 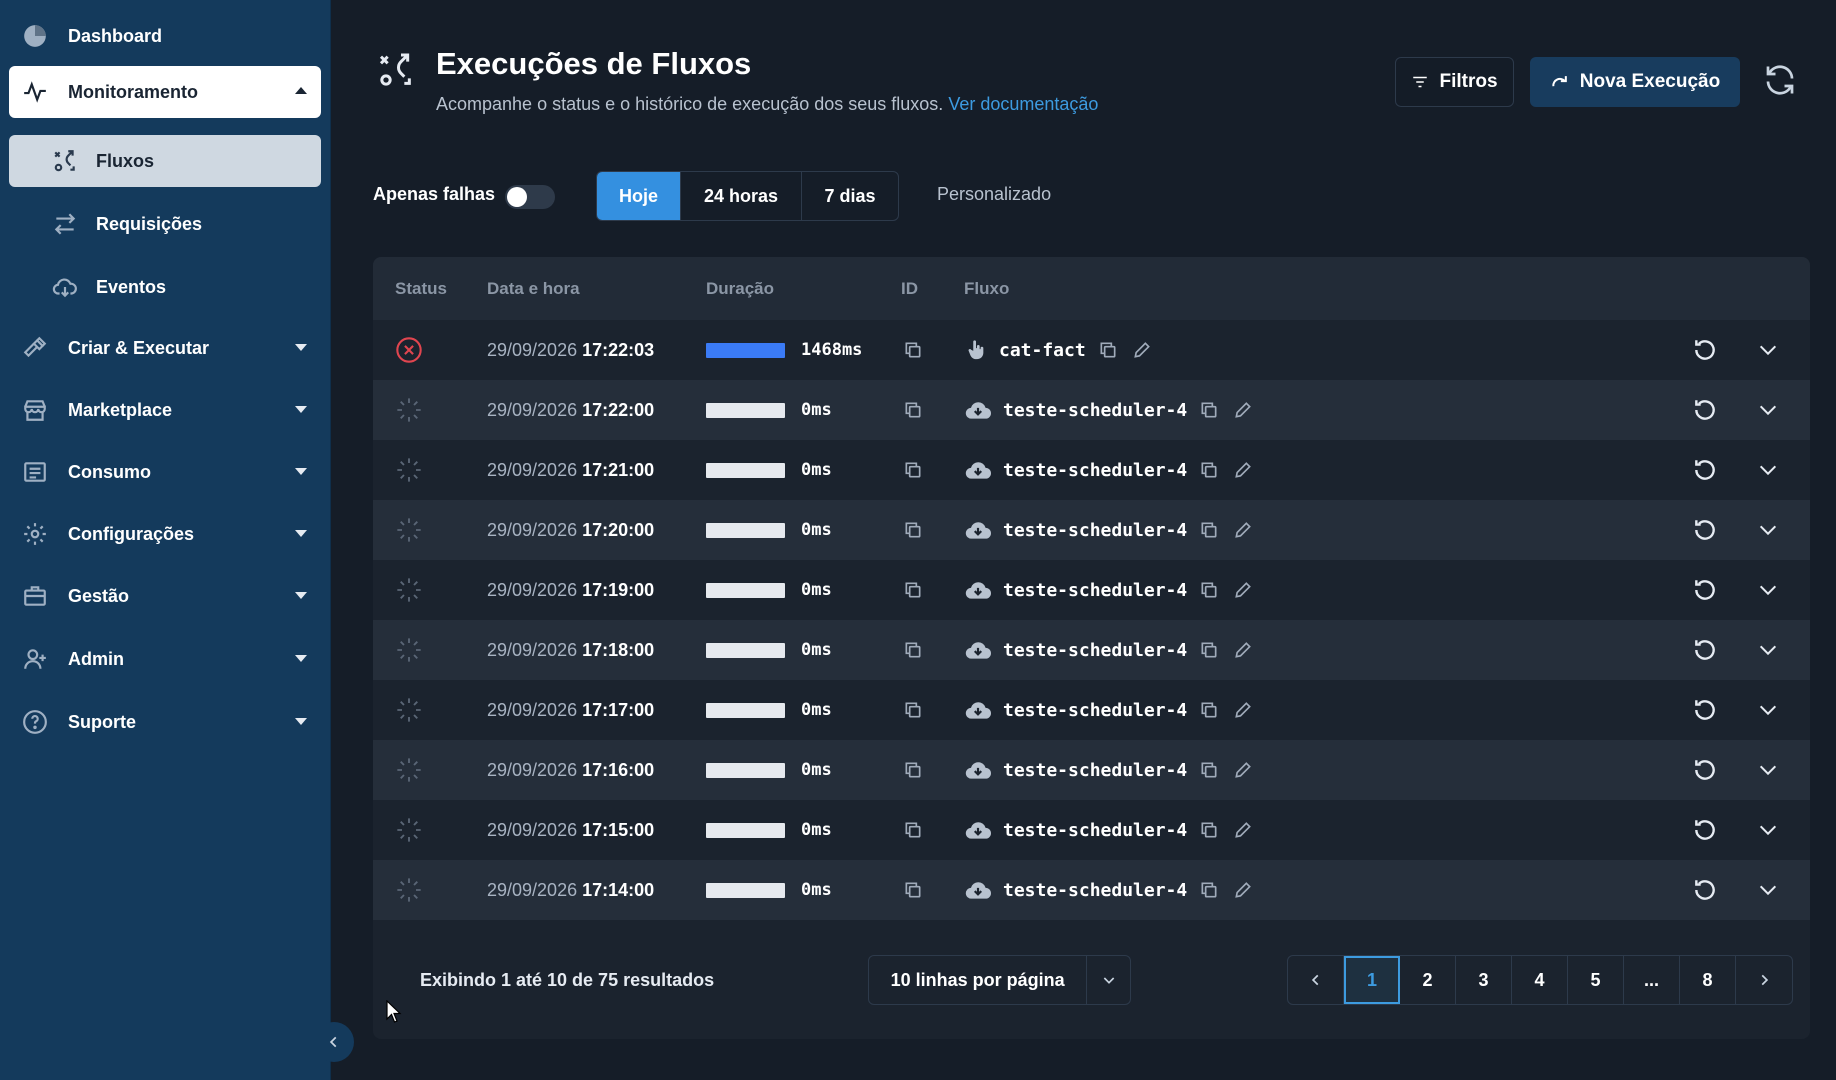 What do you see at coordinates (1091, 350) in the screenshot?
I see `table-row: 29/09/2026 17:22:03 1468ms cat-fact` at bounding box center [1091, 350].